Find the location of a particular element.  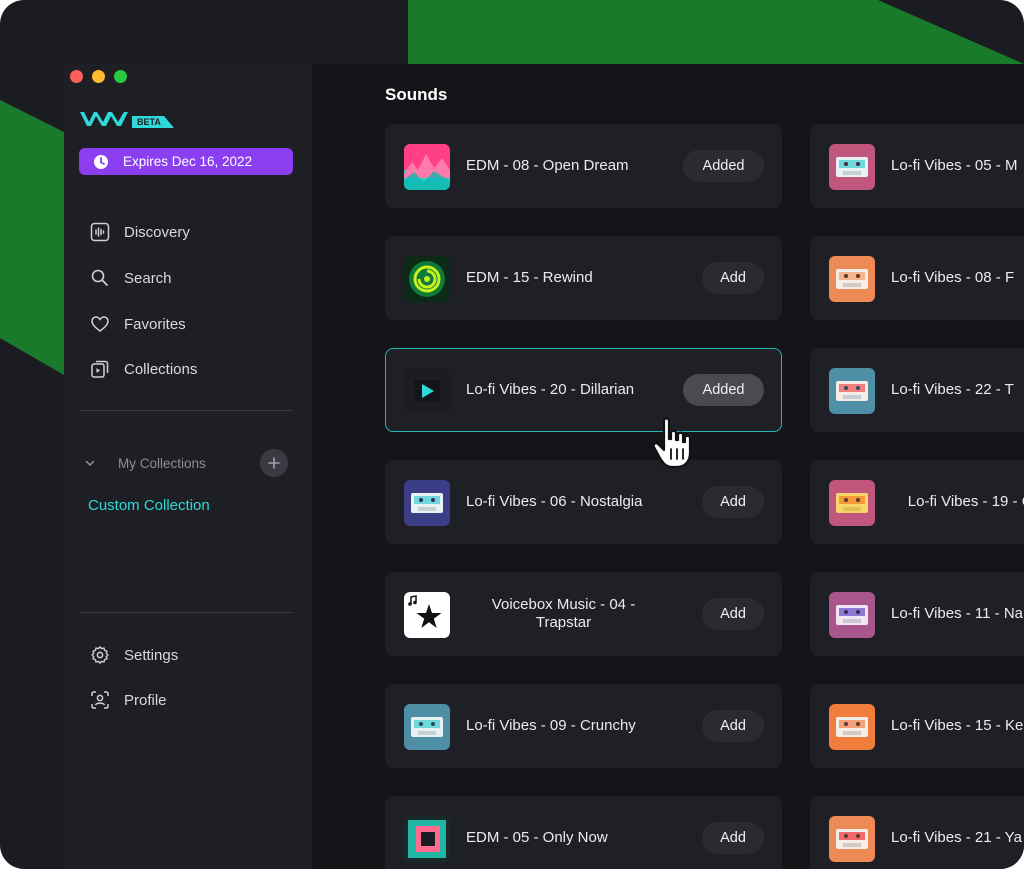

sound-card: EDM - 15 - Rewind Add is located at coordinates (583, 278).